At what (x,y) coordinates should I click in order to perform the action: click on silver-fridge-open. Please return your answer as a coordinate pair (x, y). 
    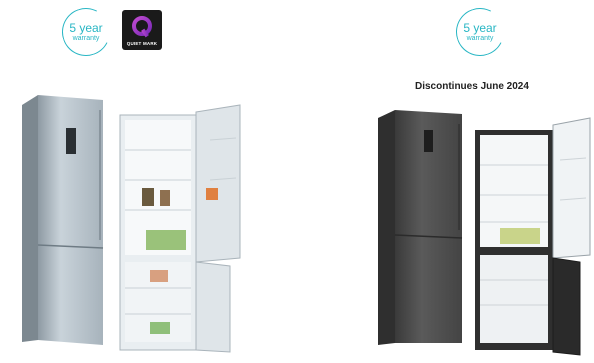
    Looking at the image, I should click on (180, 228).